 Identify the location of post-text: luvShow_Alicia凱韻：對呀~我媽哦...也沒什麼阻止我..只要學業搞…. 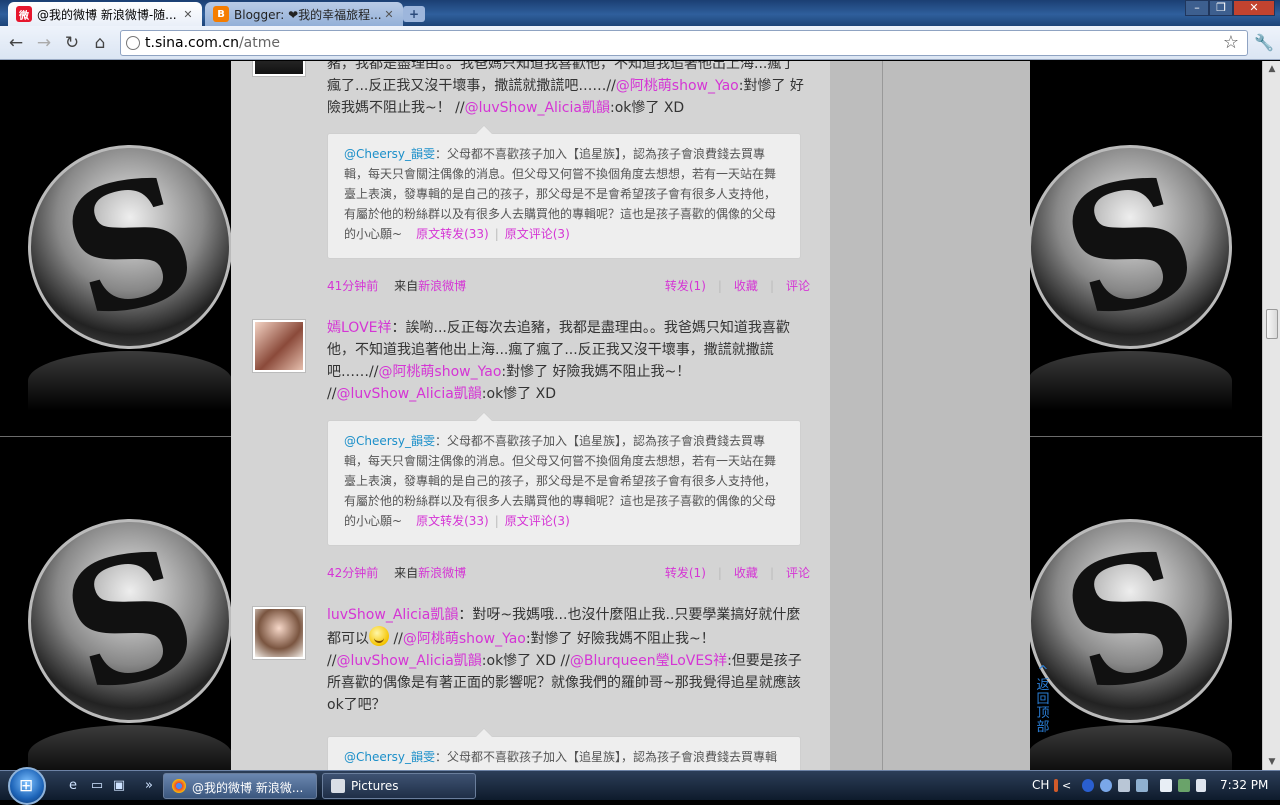
(564, 660).